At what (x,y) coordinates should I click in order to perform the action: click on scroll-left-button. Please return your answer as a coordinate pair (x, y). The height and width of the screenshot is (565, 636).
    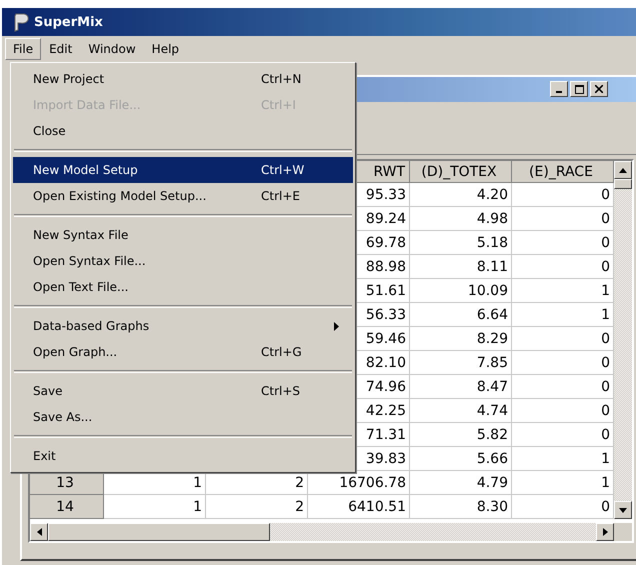
    Looking at the image, I should click on (39, 532).